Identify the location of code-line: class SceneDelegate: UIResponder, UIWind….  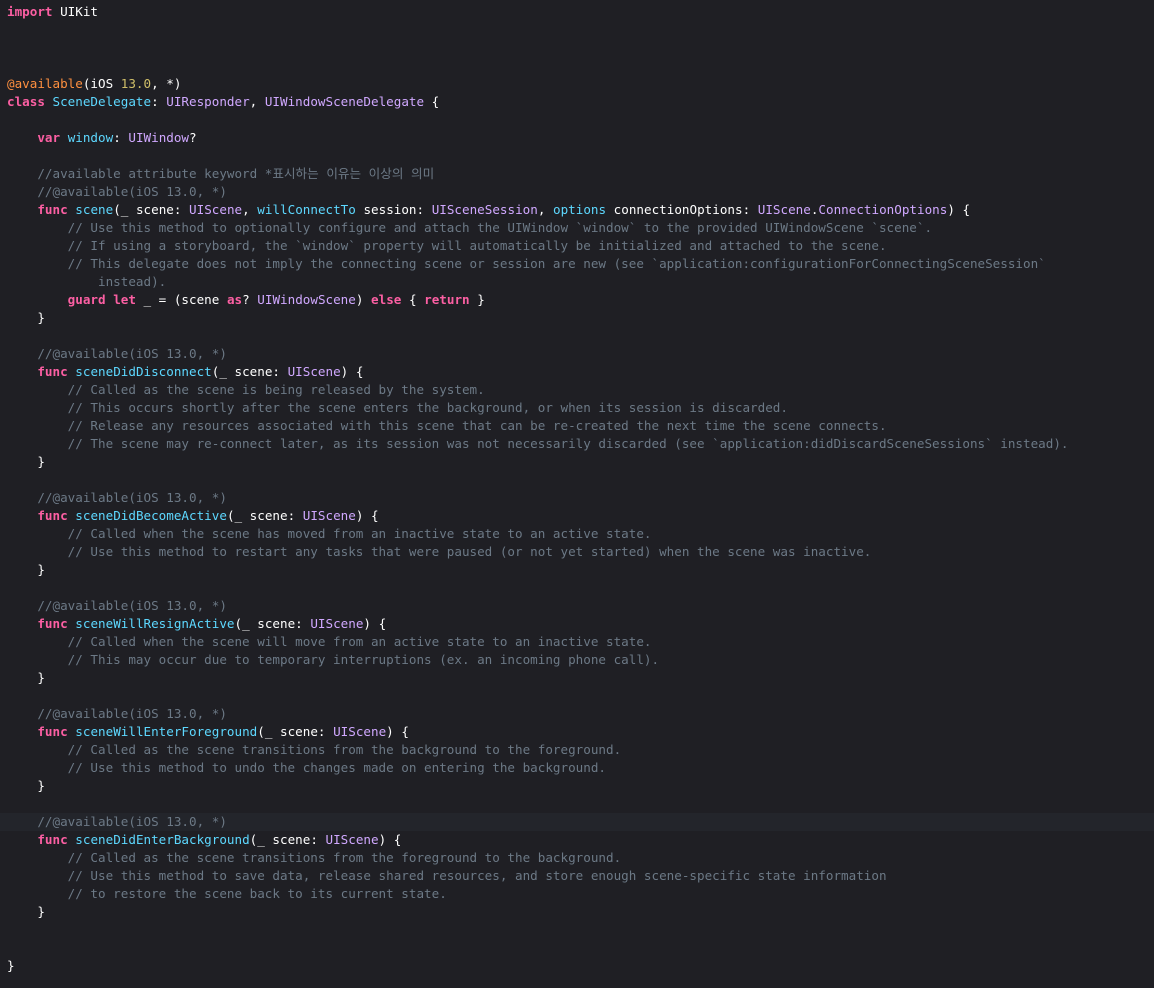
(577, 102).